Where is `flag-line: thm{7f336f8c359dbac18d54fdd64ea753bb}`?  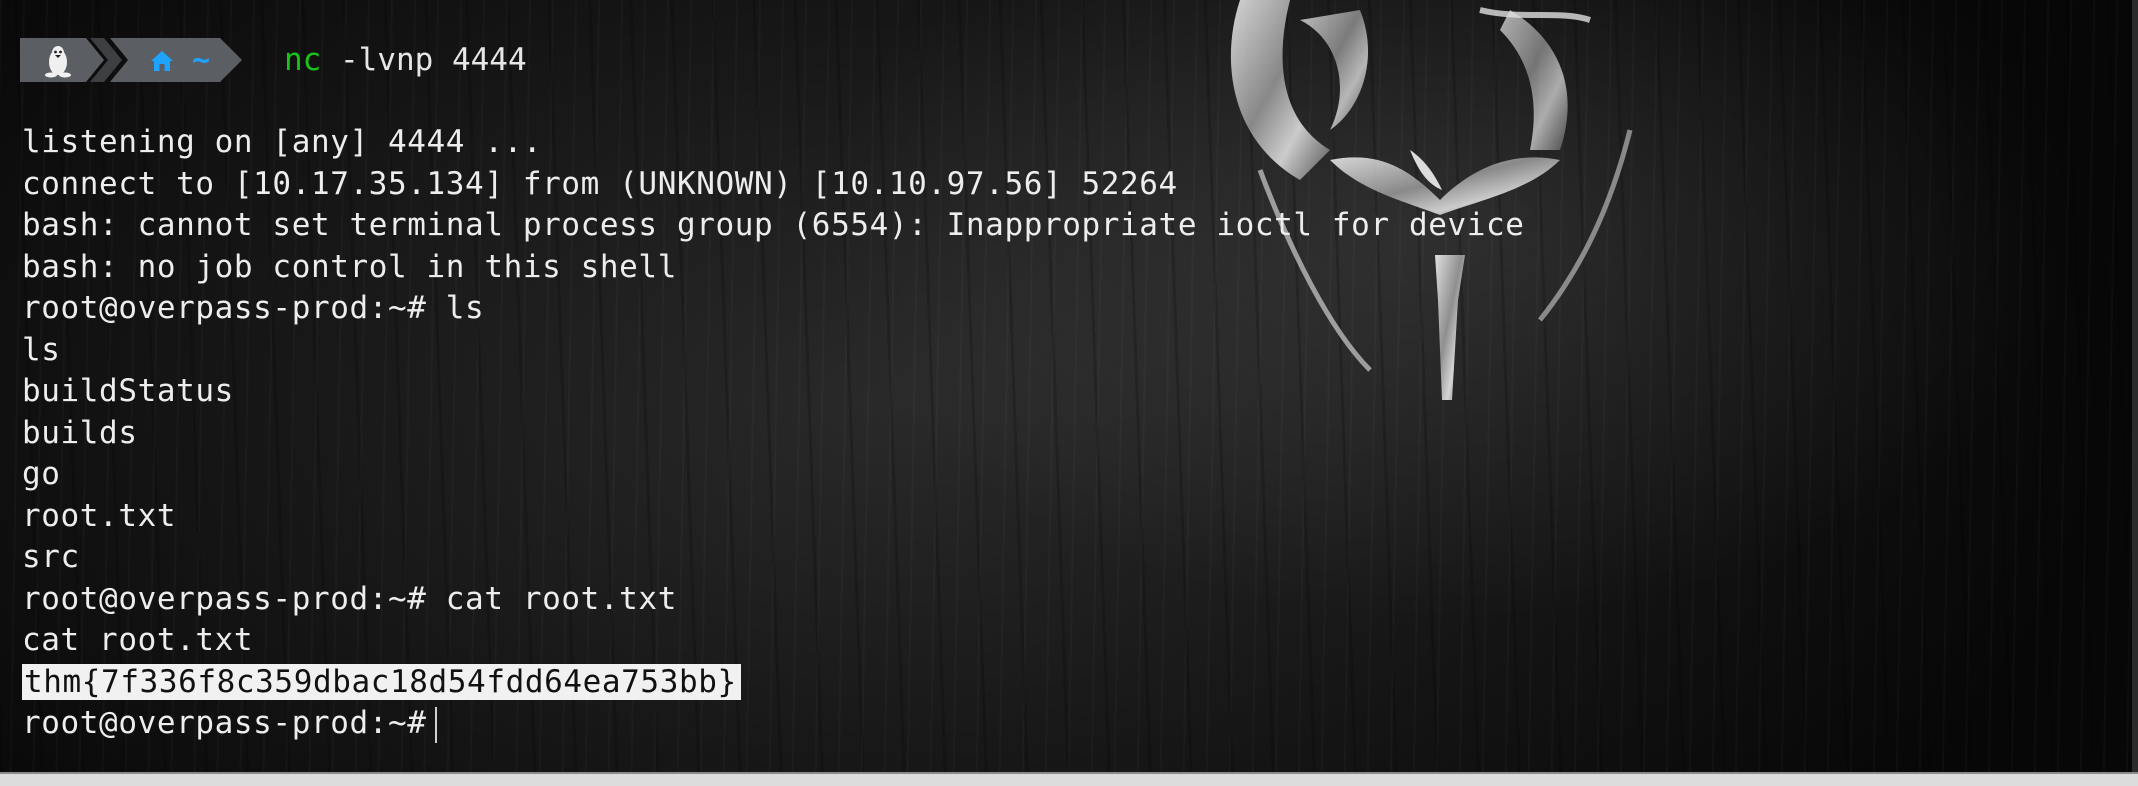
flag-line: thm{7f336f8c359dbac18d54fdd64ea753bb} is located at coordinates (773, 683).